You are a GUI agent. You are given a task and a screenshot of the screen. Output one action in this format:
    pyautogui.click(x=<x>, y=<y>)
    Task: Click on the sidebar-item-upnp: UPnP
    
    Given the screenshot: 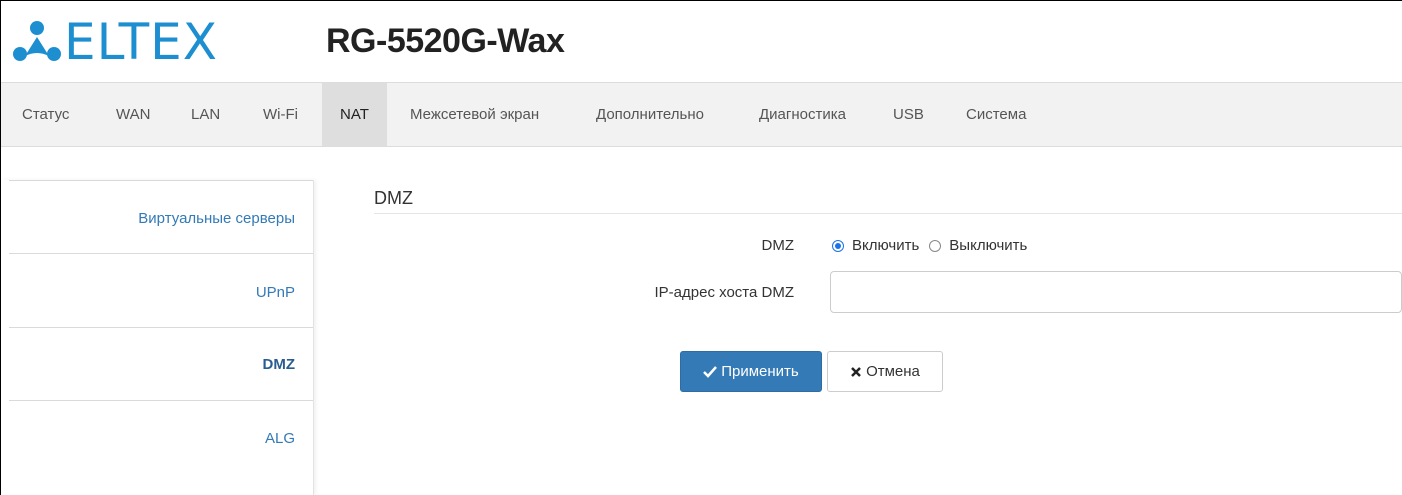 What is the action you would take?
    pyautogui.click(x=275, y=292)
    